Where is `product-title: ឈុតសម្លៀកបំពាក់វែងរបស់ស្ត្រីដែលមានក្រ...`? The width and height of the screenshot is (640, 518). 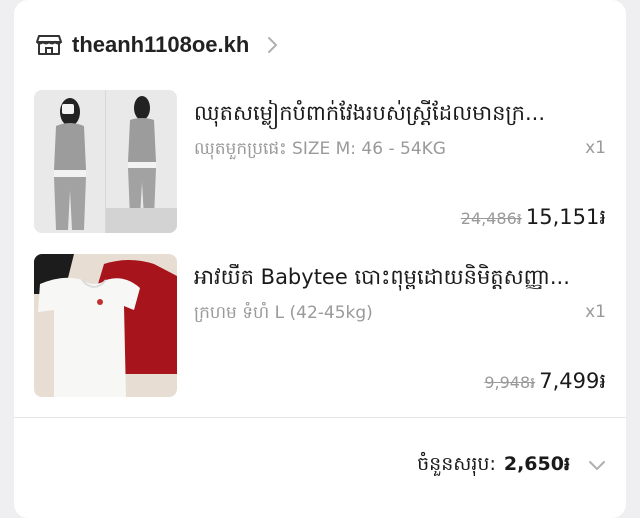 product-title: ឈុតសម្លៀកបំពាក់វែងរបស់ស្ត្រីដែលមានក្រ... is located at coordinates (370, 113).